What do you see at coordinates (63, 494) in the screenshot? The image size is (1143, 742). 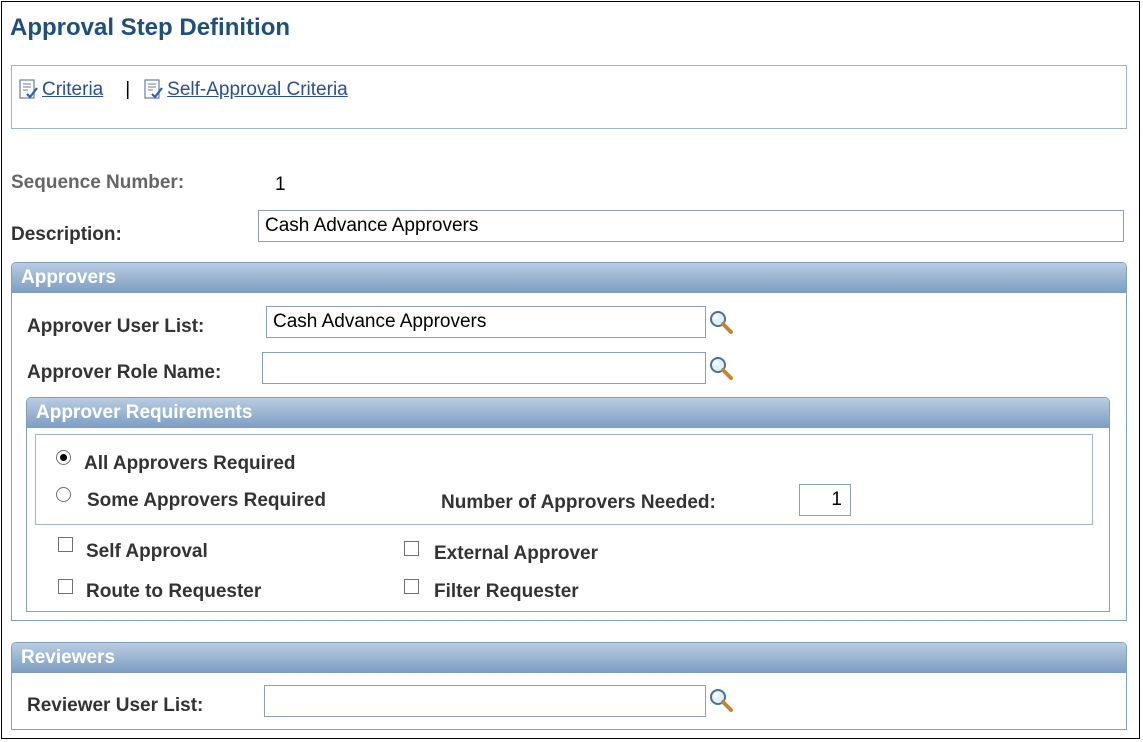 I see `some-approvers-radio` at bounding box center [63, 494].